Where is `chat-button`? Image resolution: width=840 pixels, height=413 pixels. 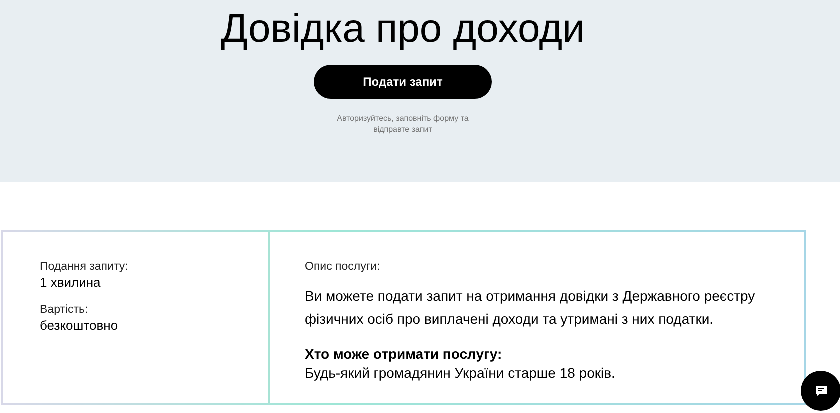 chat-button is located at coordinates (820, 391).